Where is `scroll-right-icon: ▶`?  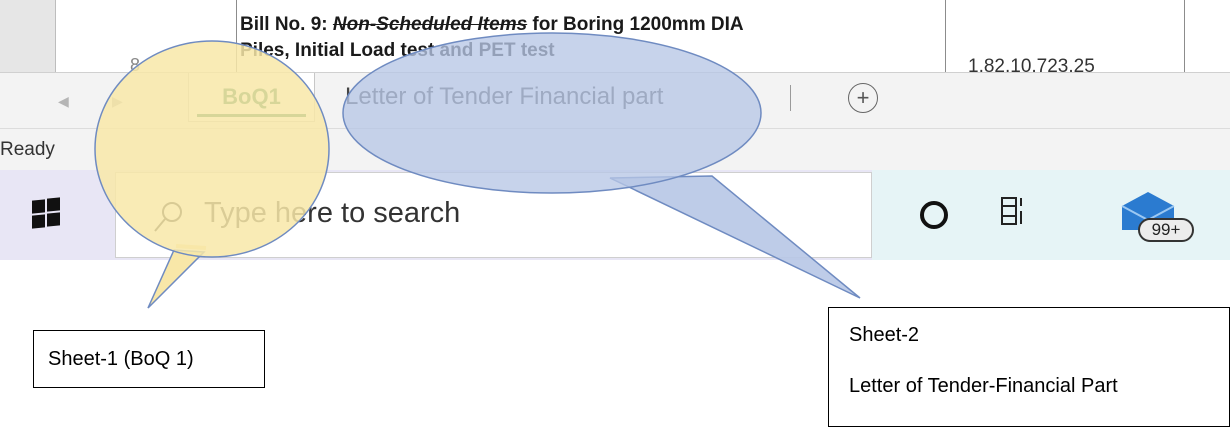
scroll-right-icon: ▶ is located at coordinates (117, 101).